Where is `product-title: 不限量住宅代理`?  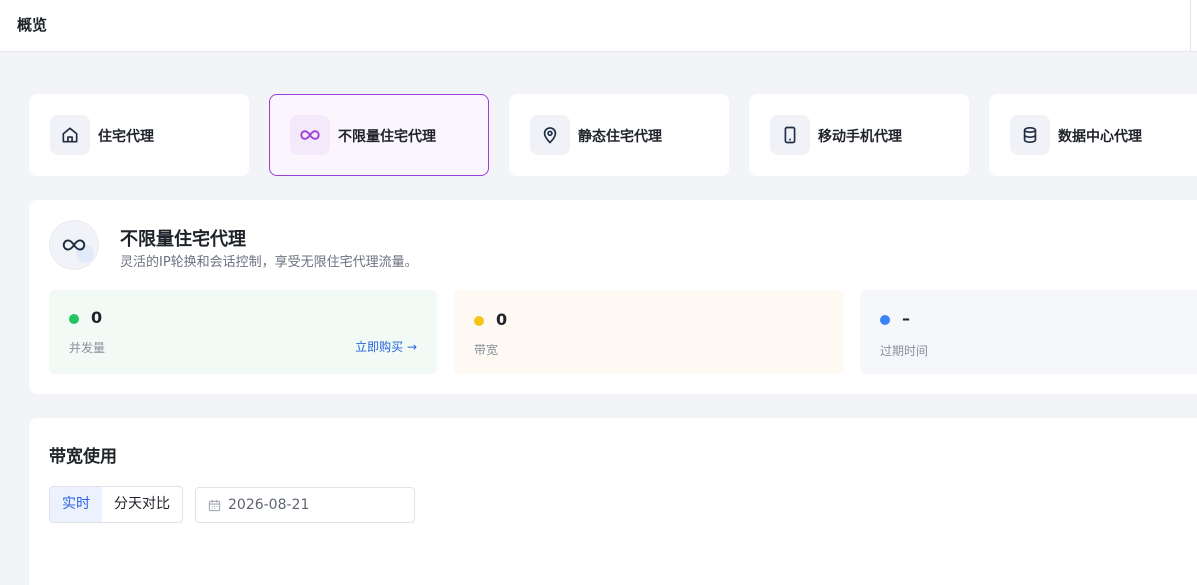 product-title: 不限量住宅代理 is located at coordinates (183, 239).